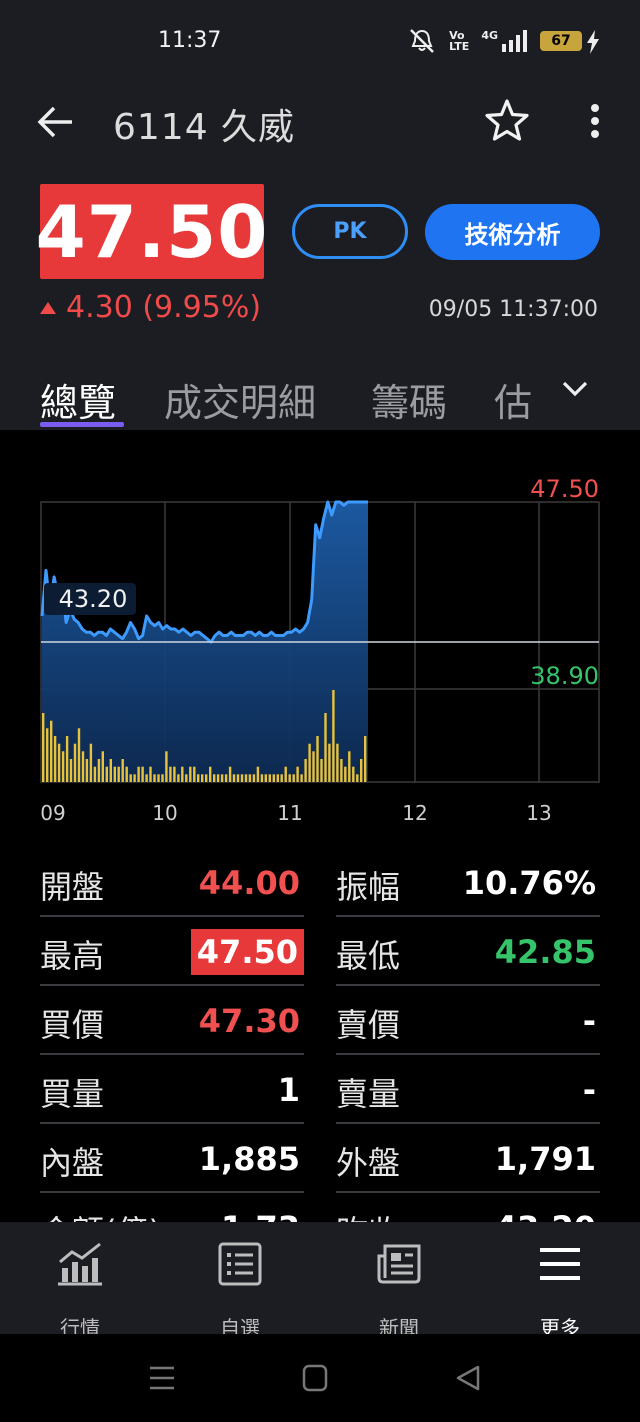 The width and height of the screenshot is (640, 1422). I want to click on menu-icon, so click(560, 1264).